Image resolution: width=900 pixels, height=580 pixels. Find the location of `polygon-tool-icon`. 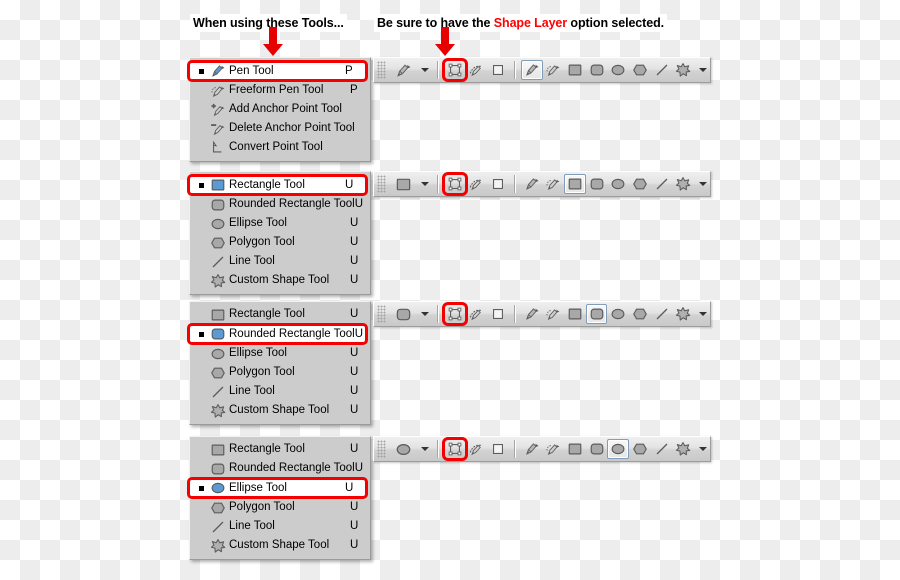

polygon-tool-icon is located at coordinates (218, 243).